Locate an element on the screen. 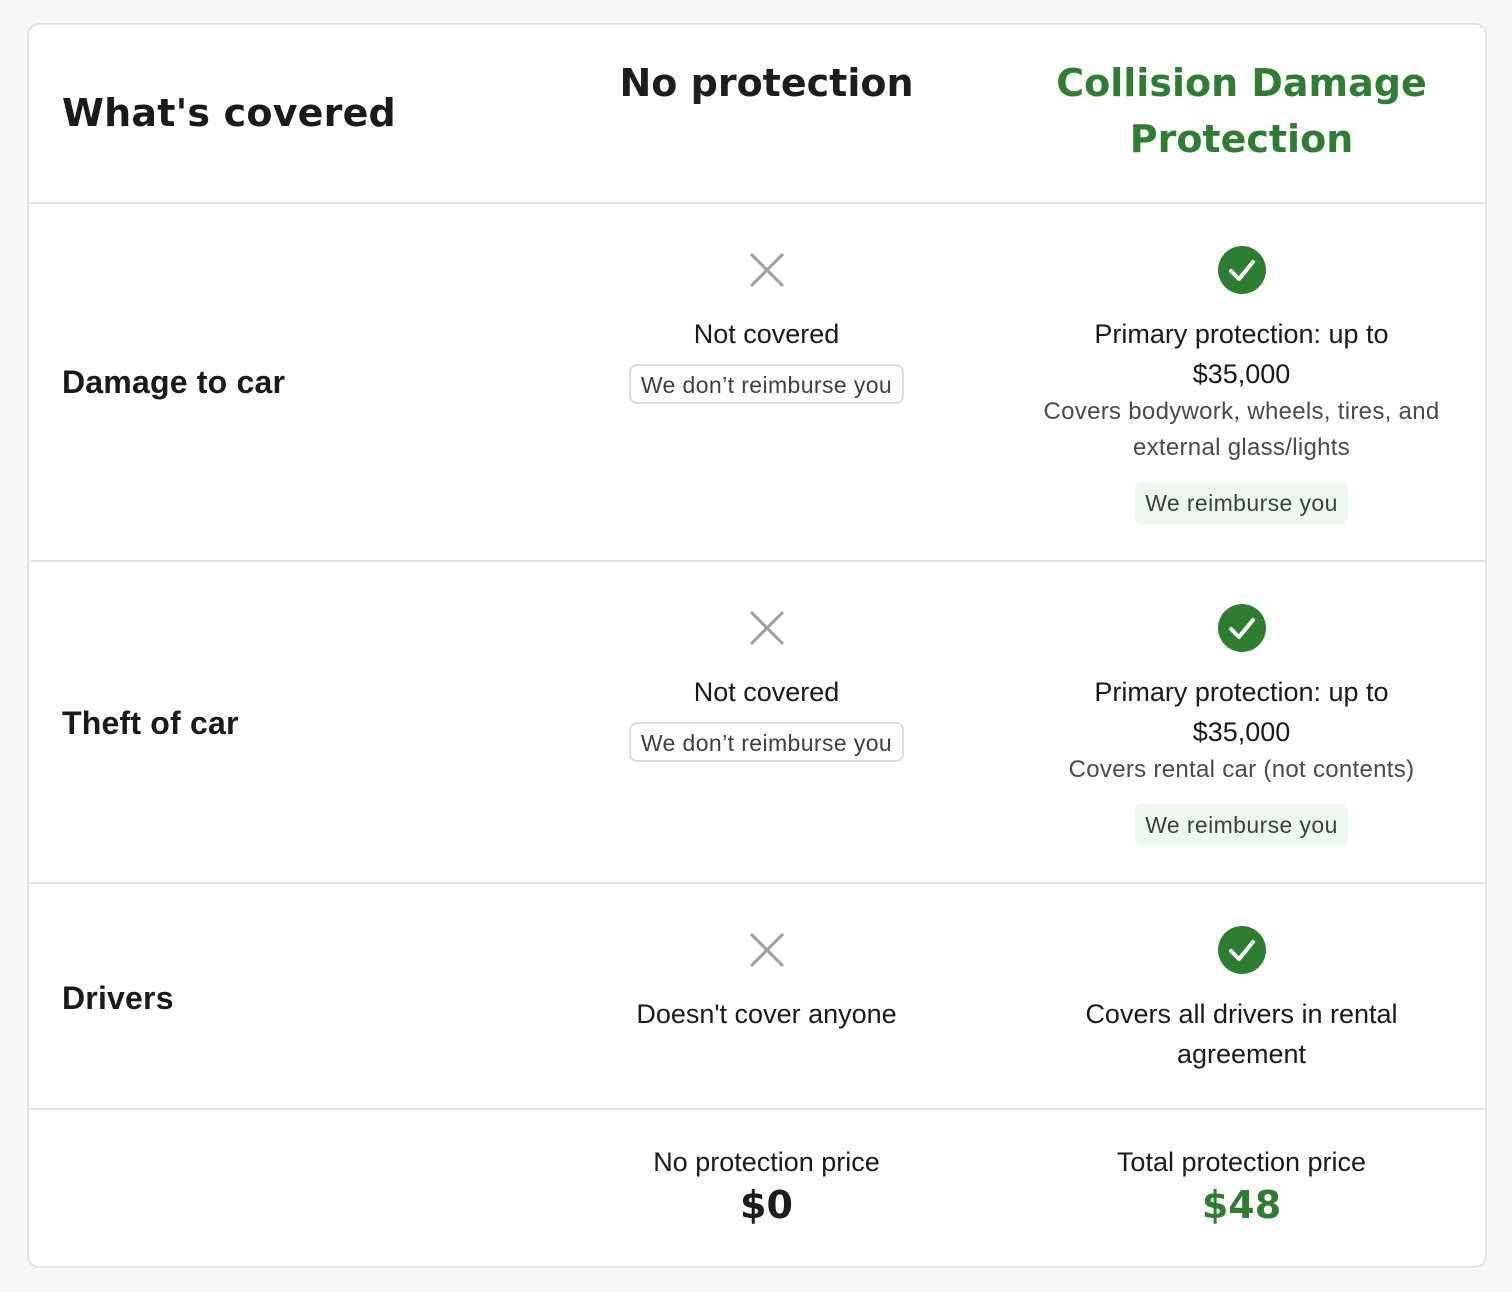  coverage-drivers: Covers all drivers in rental agreement is located at coordinates (1241, 1034).